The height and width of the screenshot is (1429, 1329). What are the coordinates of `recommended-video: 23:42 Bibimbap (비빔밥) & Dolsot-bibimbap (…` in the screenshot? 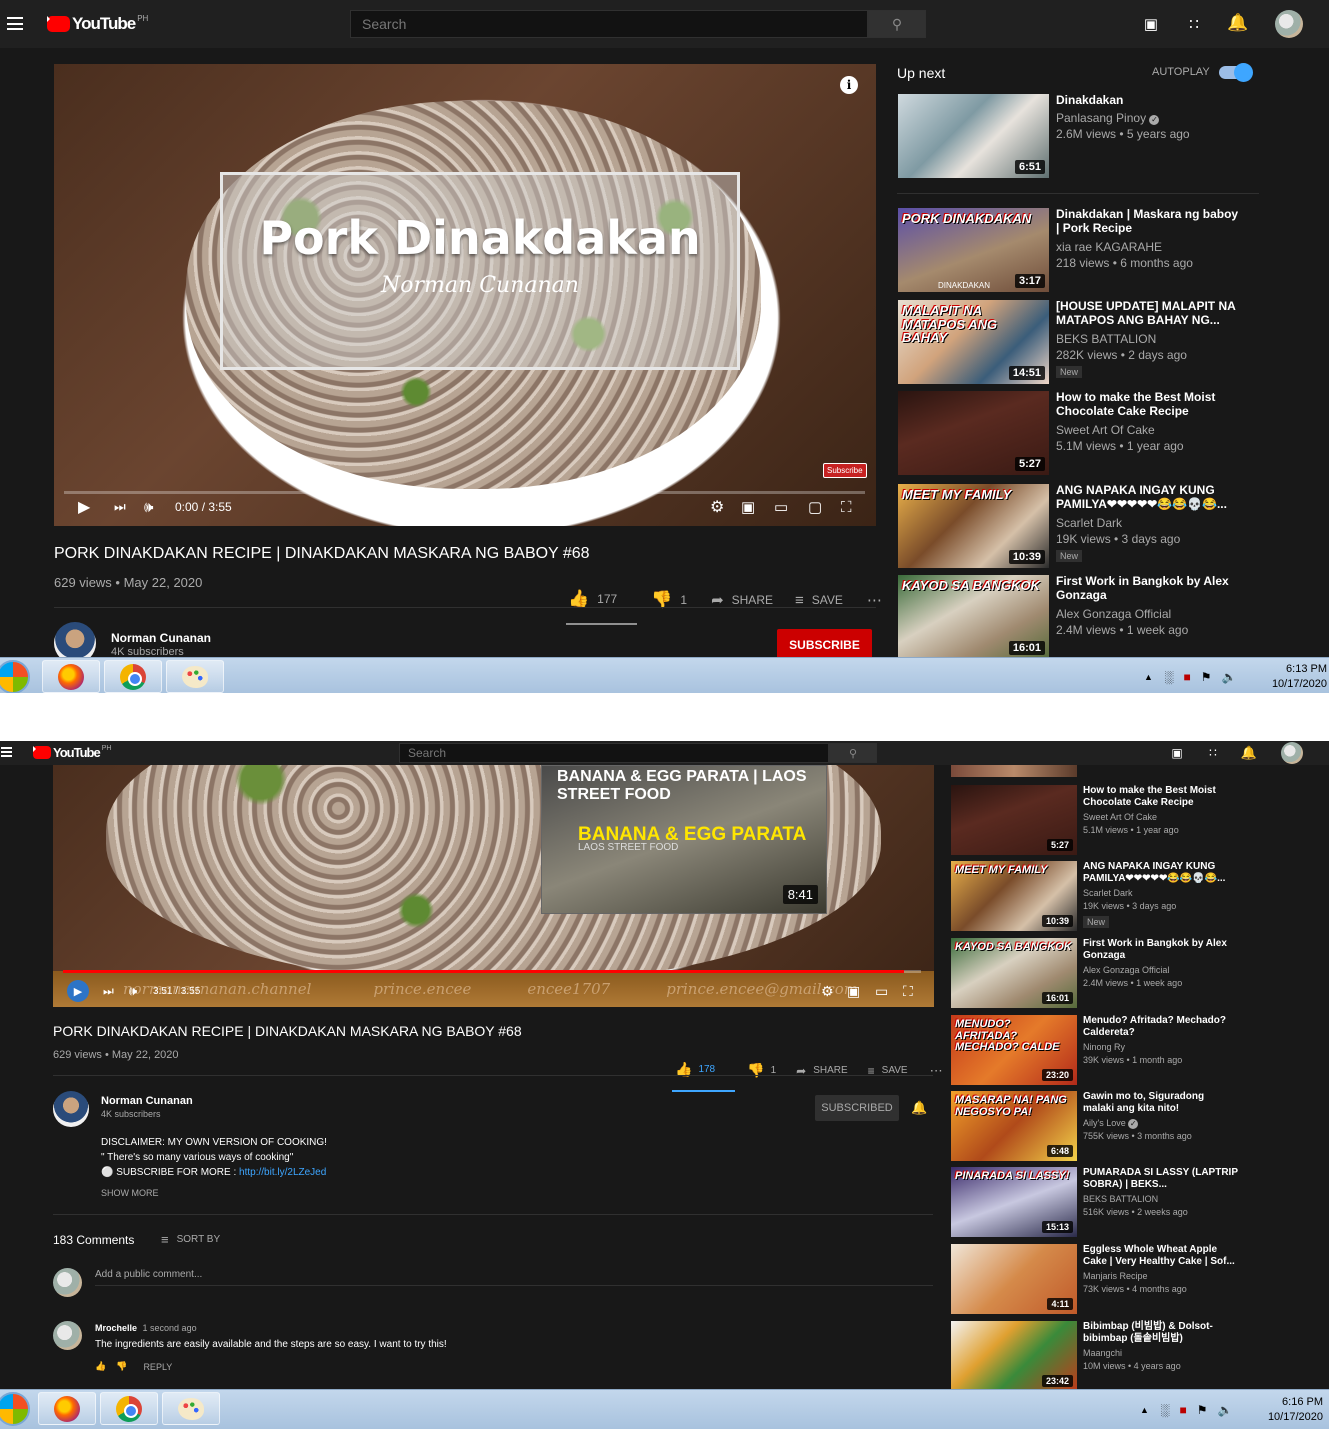 It's located at (1101, 1356).